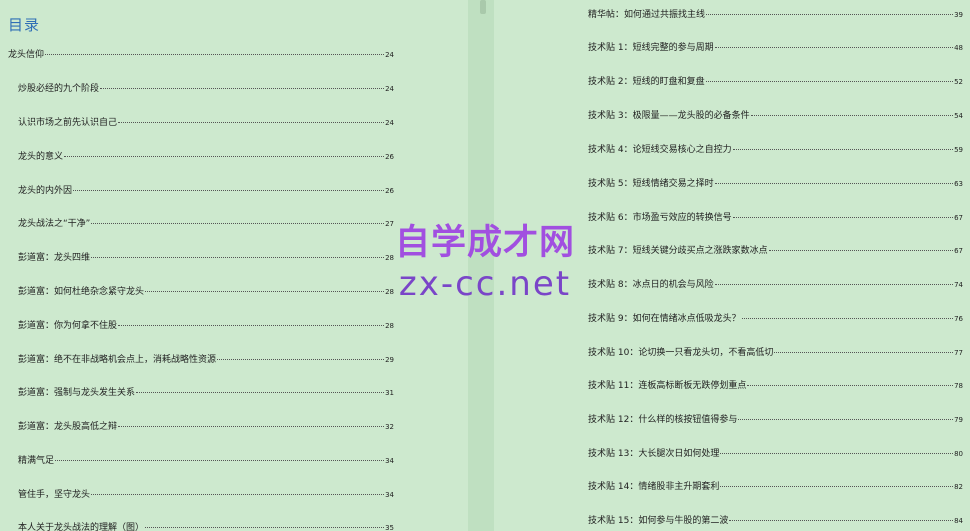 The width and height of the screenshot is (970, 531). I want to click on toc-entry: 精满气足 34, so click(206, 460).